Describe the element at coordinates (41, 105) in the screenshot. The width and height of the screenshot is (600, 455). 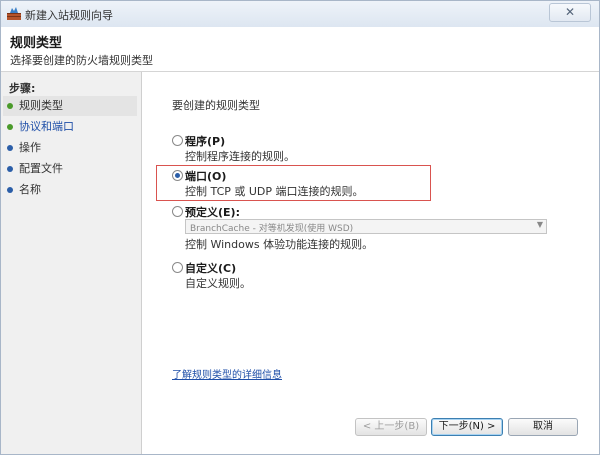
I see `step-label: 规则类型` at that location.